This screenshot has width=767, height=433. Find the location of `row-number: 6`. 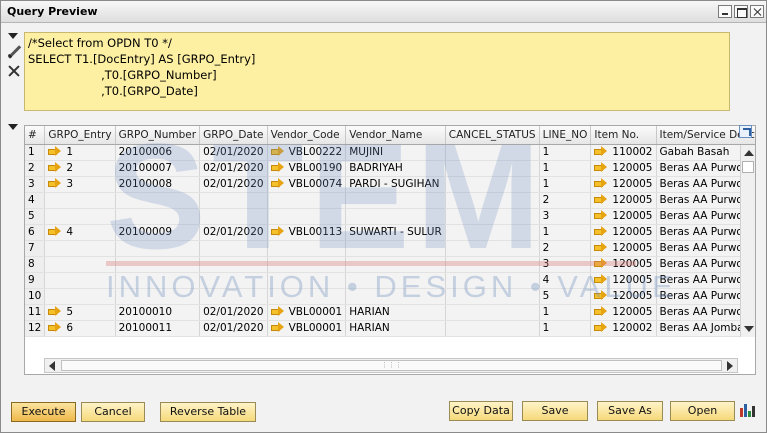

row-number: 6 is located at coordinates (35, 232).